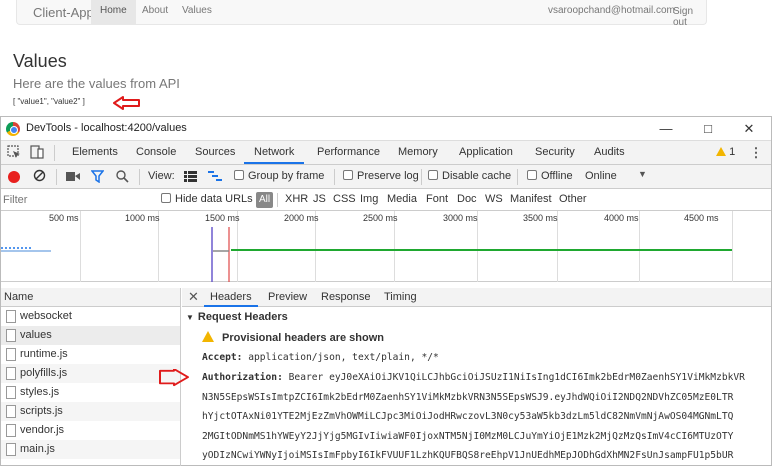 This screenshot has width=780, height=466. Describe the element at coordinates (207, 199) in the screenshot. I see `hide-data-urls-checkbox: Hide data URLs` at that location.